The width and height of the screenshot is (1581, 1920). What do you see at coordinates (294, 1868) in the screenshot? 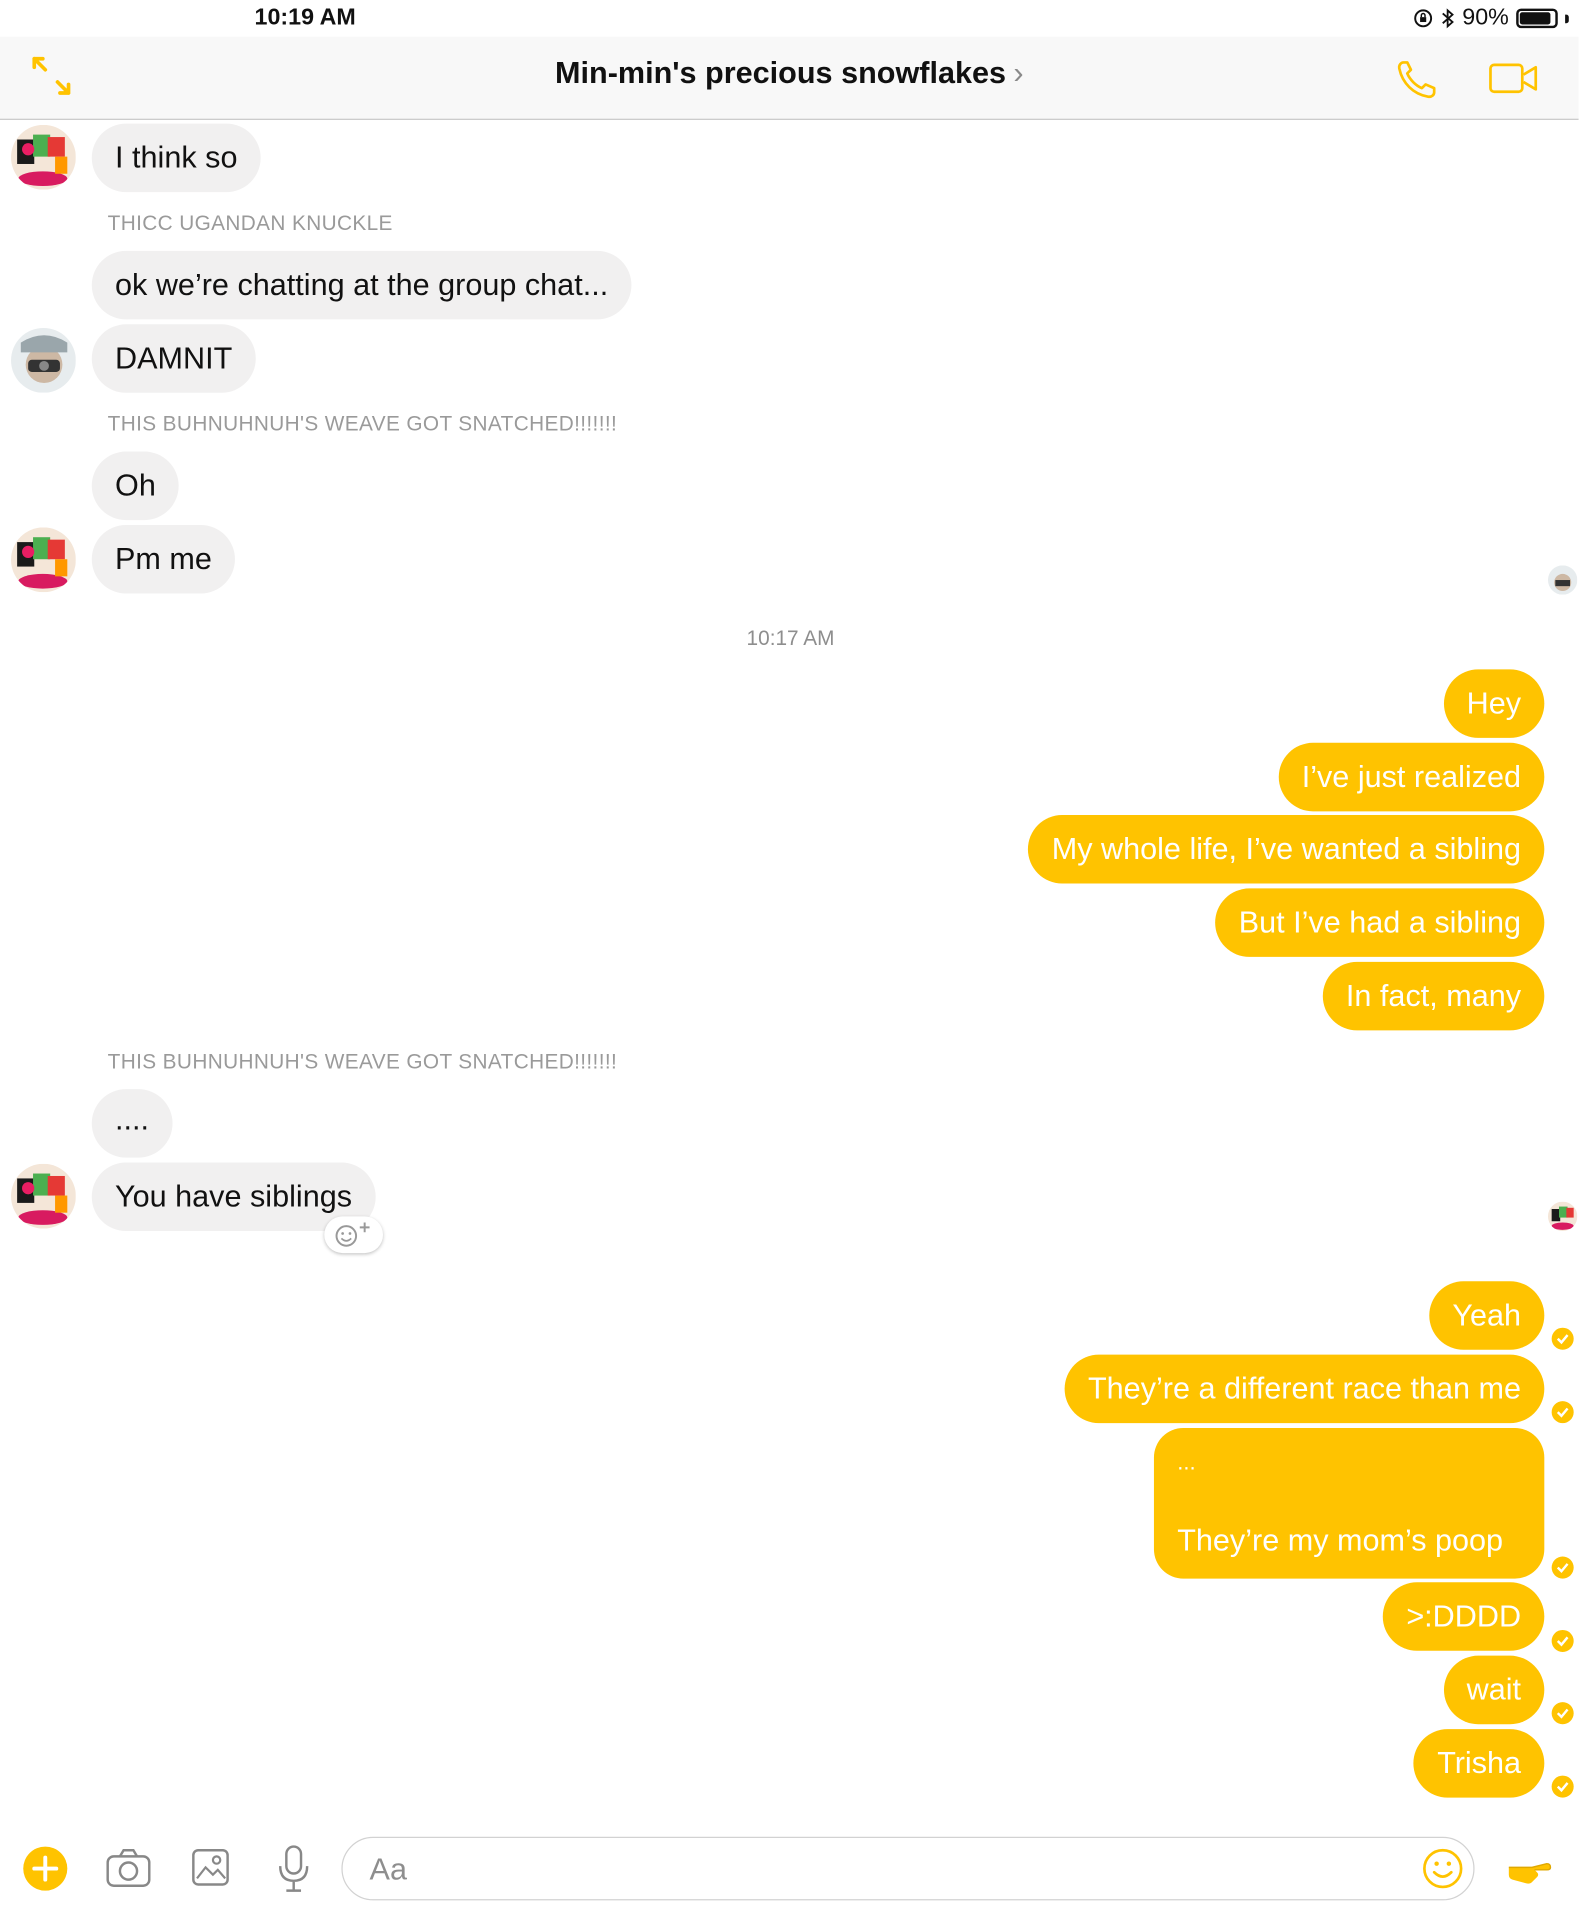
I see `microphone-icon` at bounding box center [294, 1868].